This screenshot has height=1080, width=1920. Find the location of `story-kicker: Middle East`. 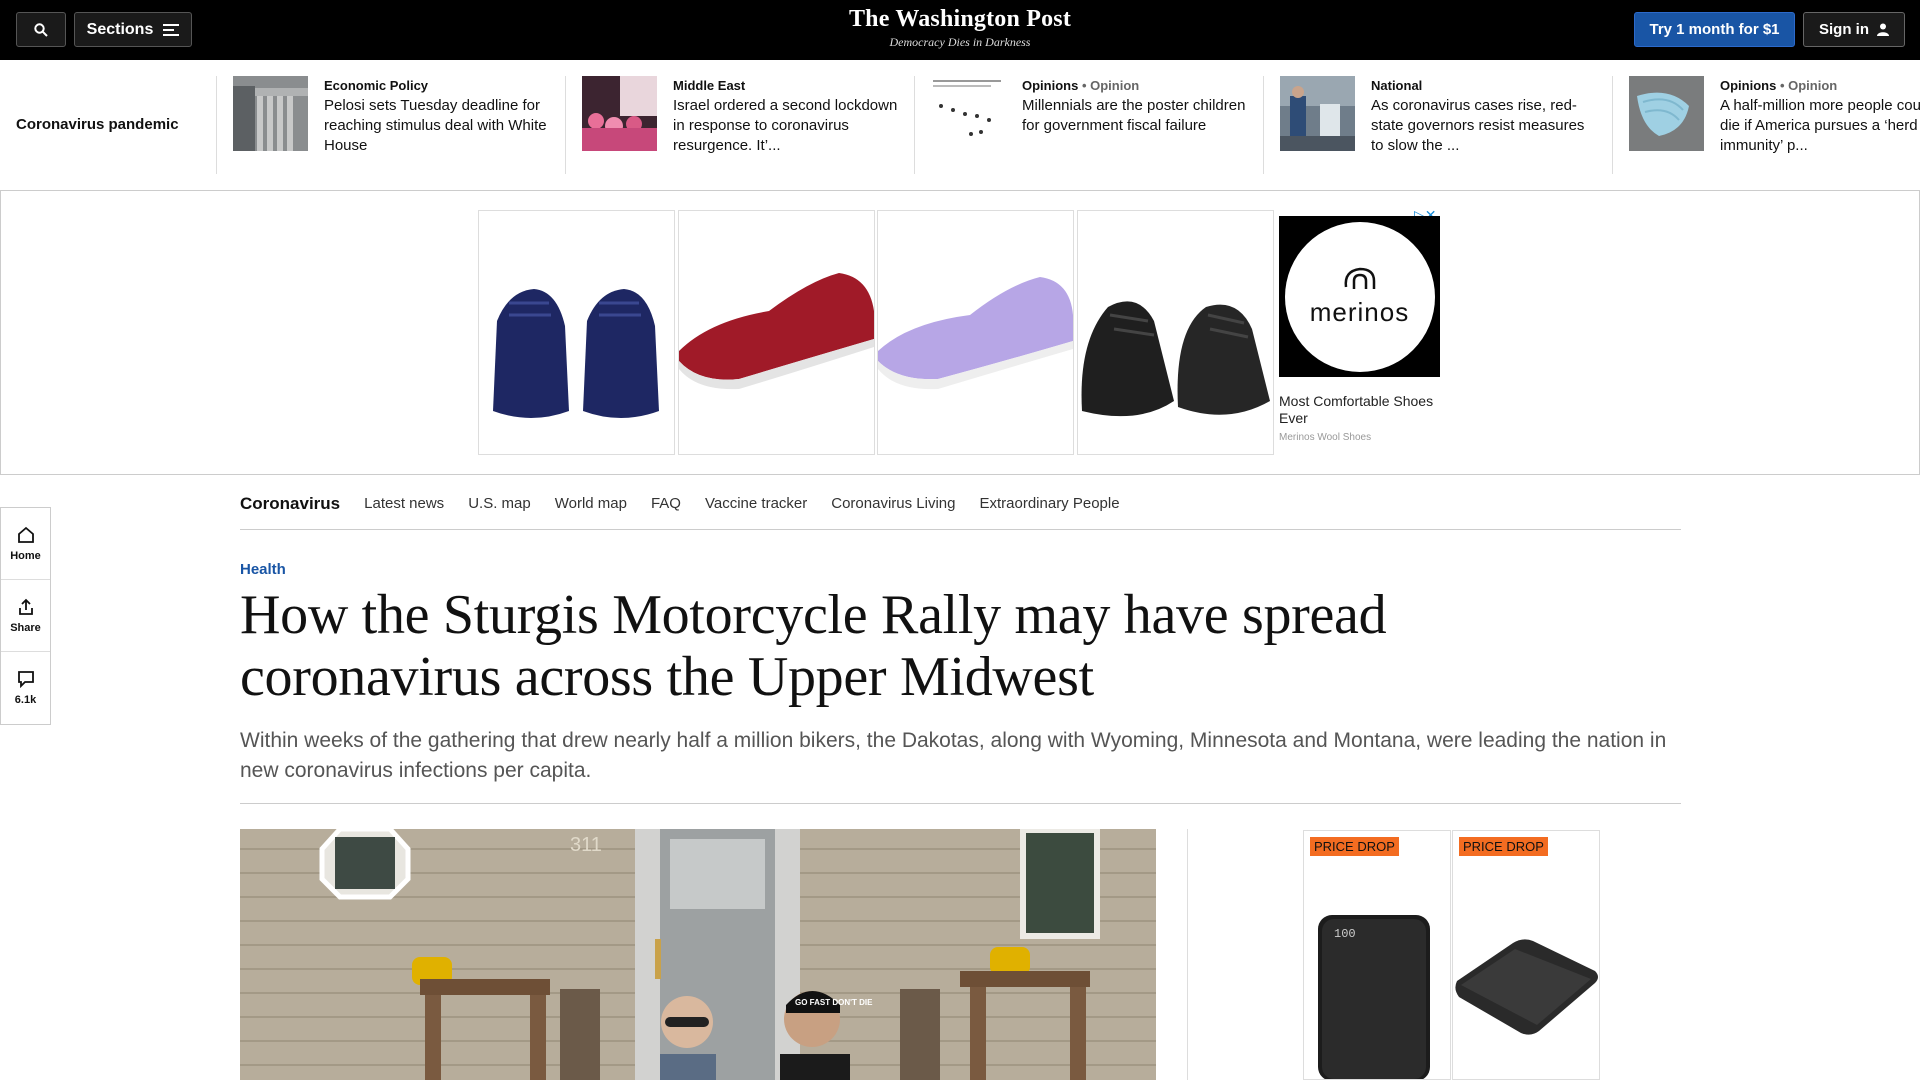

story-kicker: Middle East is located at coordinates (709, 85).